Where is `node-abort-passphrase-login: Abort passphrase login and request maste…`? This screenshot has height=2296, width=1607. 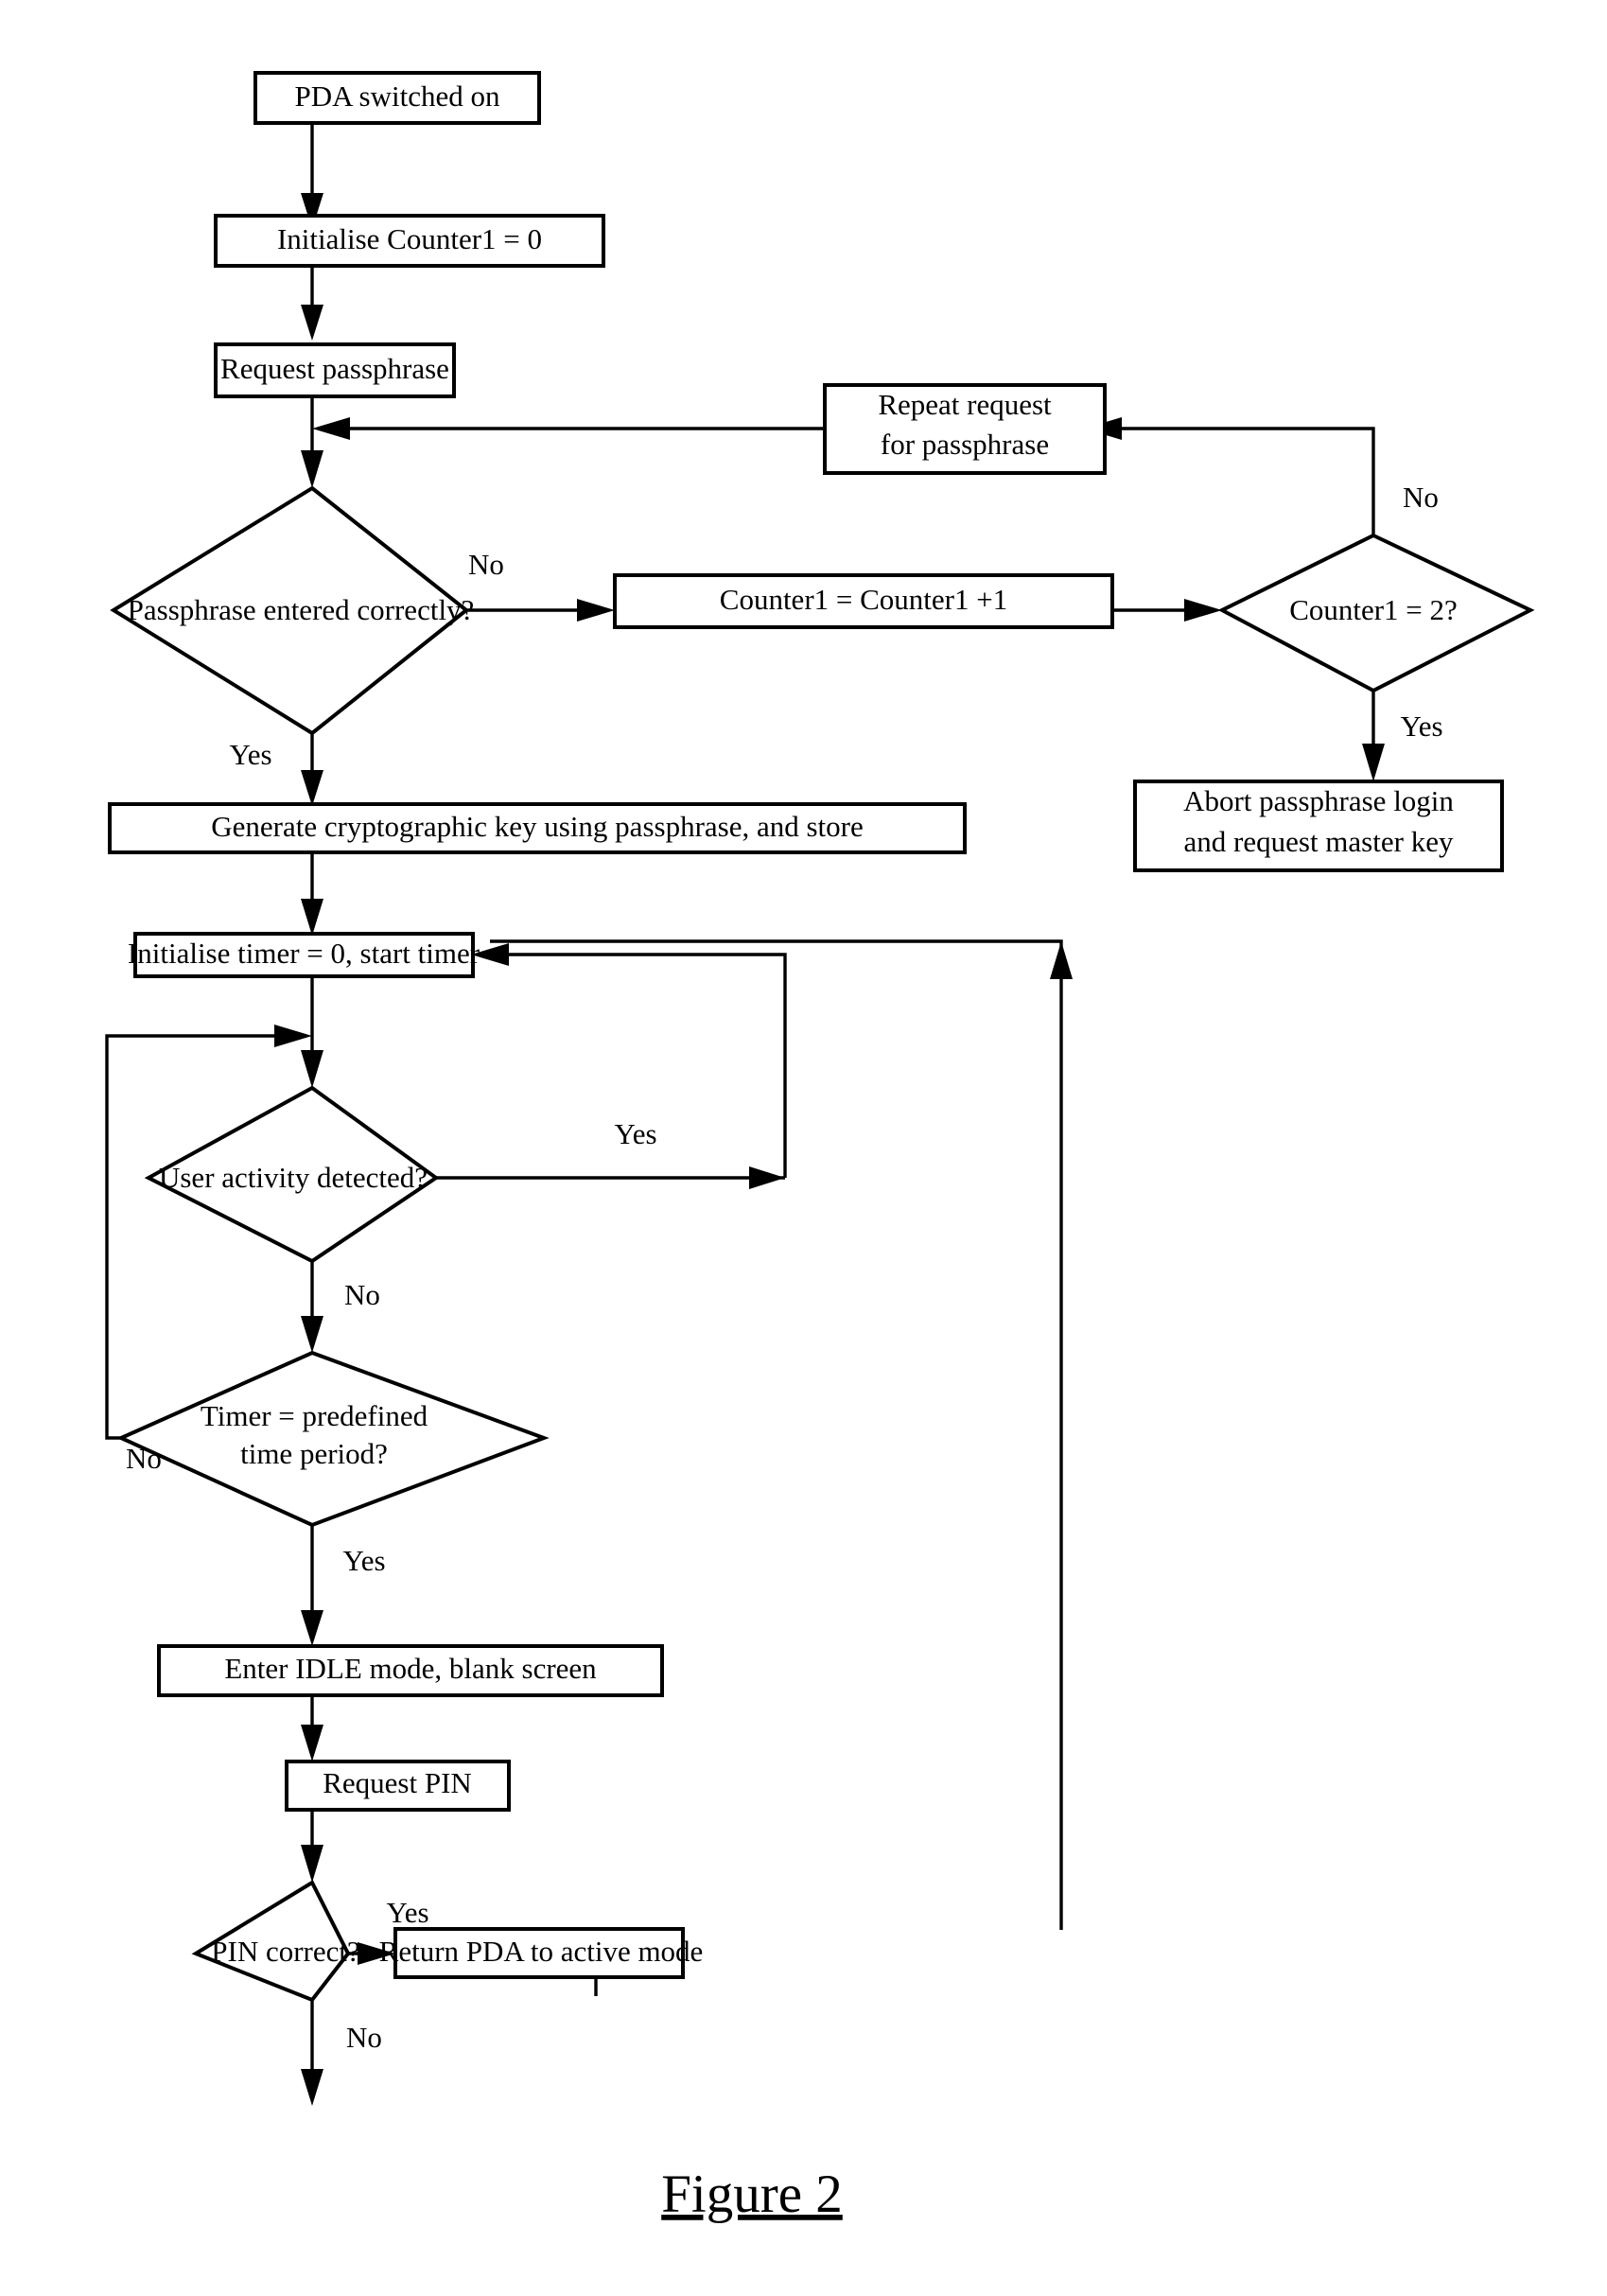
node-abort-passphrase-login: Abort passphrase login and request maste… is located at coordinates (1318, 826).